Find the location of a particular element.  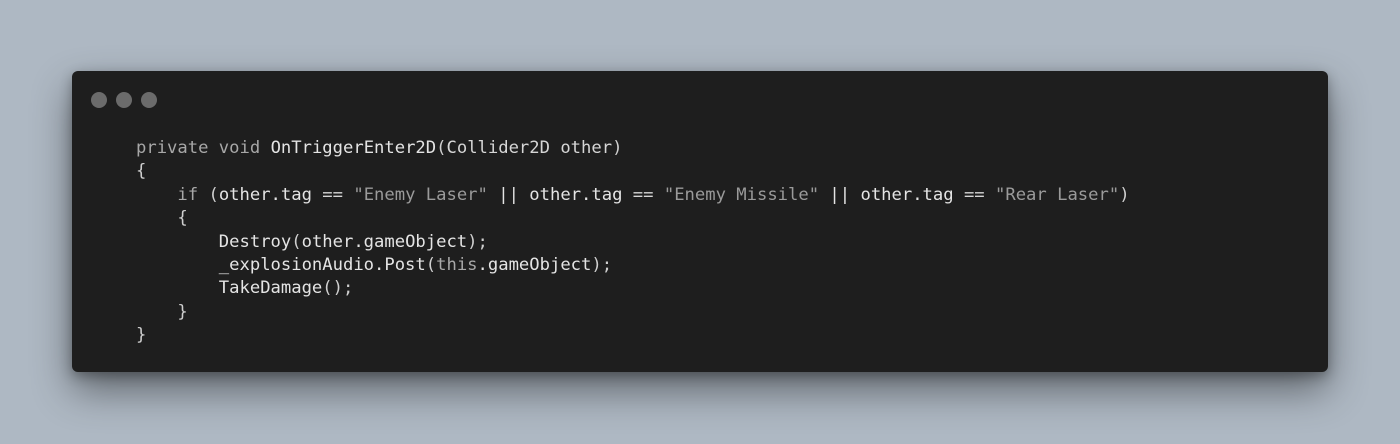

code-token: Collider2D other is located at coordinates (529, 148).